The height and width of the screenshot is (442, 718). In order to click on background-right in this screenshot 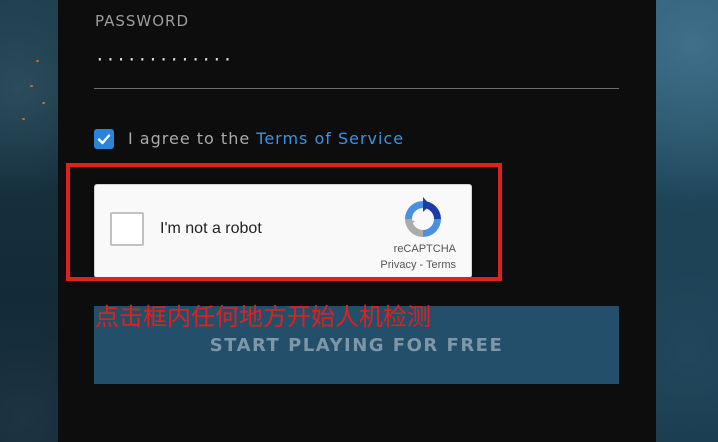, I will do `click(687, 221)`.